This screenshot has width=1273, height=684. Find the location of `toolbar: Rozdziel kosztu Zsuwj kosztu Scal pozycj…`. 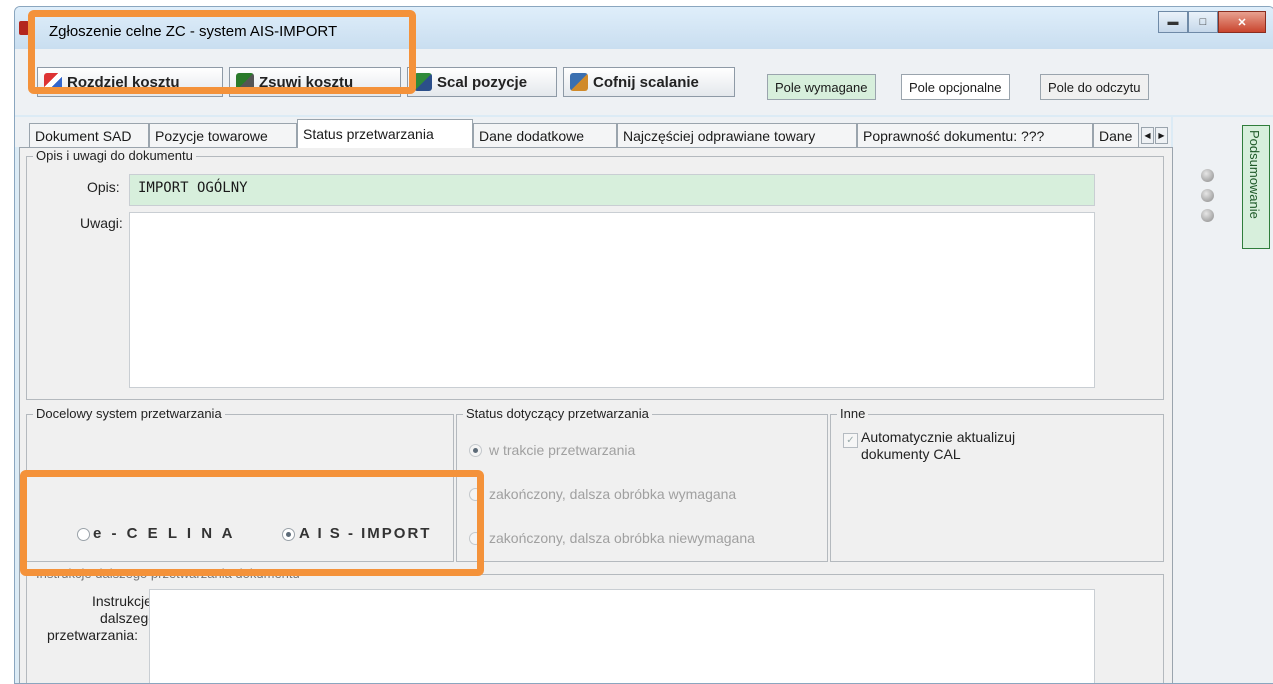

toolbar: Rozdziel kosztu Zsuwj kosztu Scal pozycj… is located at coordinates (644, 82).